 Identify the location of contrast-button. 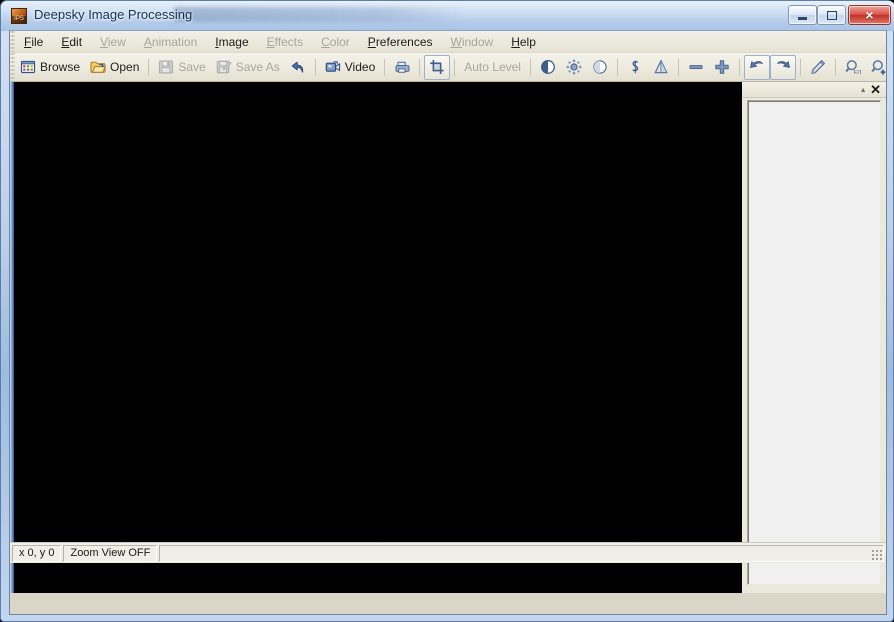
(548, 67).